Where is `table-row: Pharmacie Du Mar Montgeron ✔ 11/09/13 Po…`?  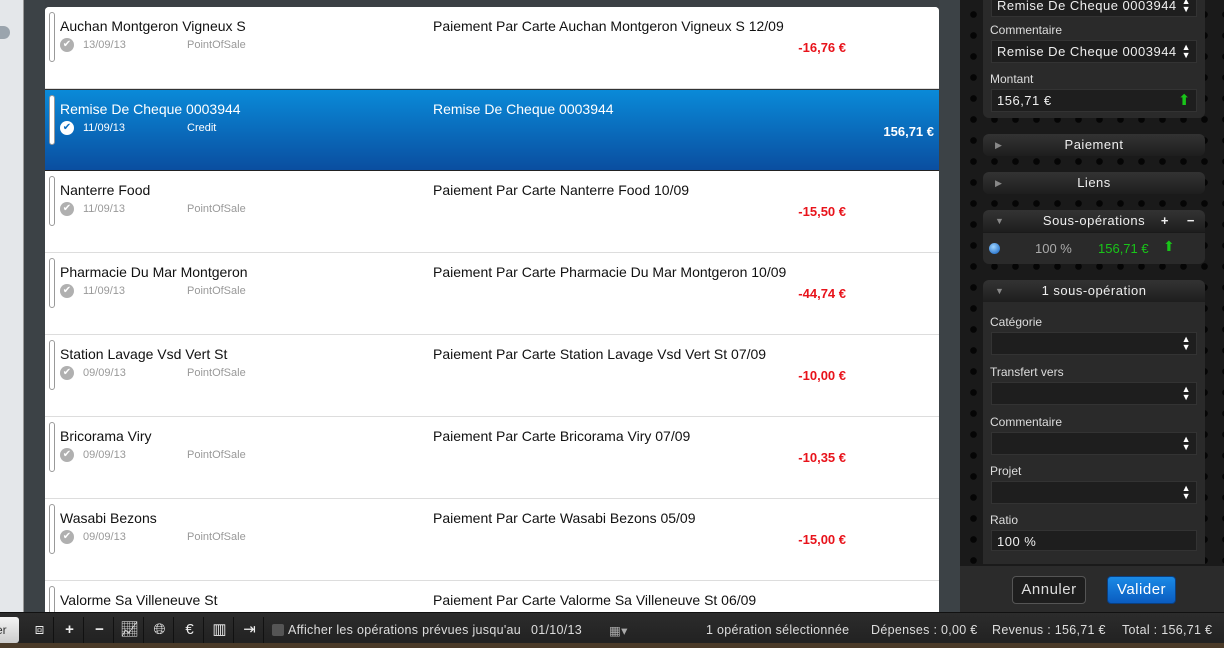 table-row: Pharmacie Du Mar Montgeron ✔ 11/09/13 Po… is located at coordinates (492, 294).